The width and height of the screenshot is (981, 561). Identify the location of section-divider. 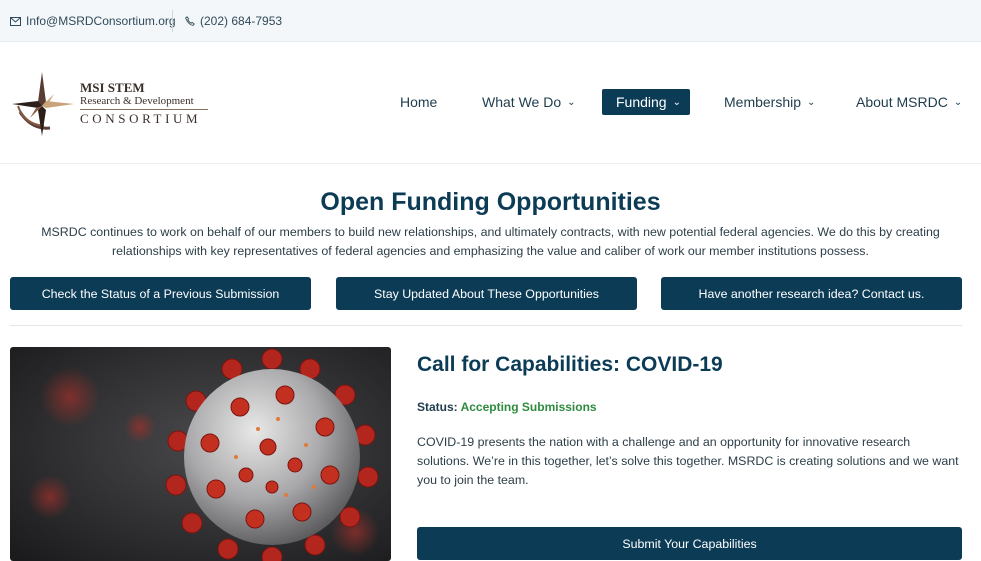
(486, 325).